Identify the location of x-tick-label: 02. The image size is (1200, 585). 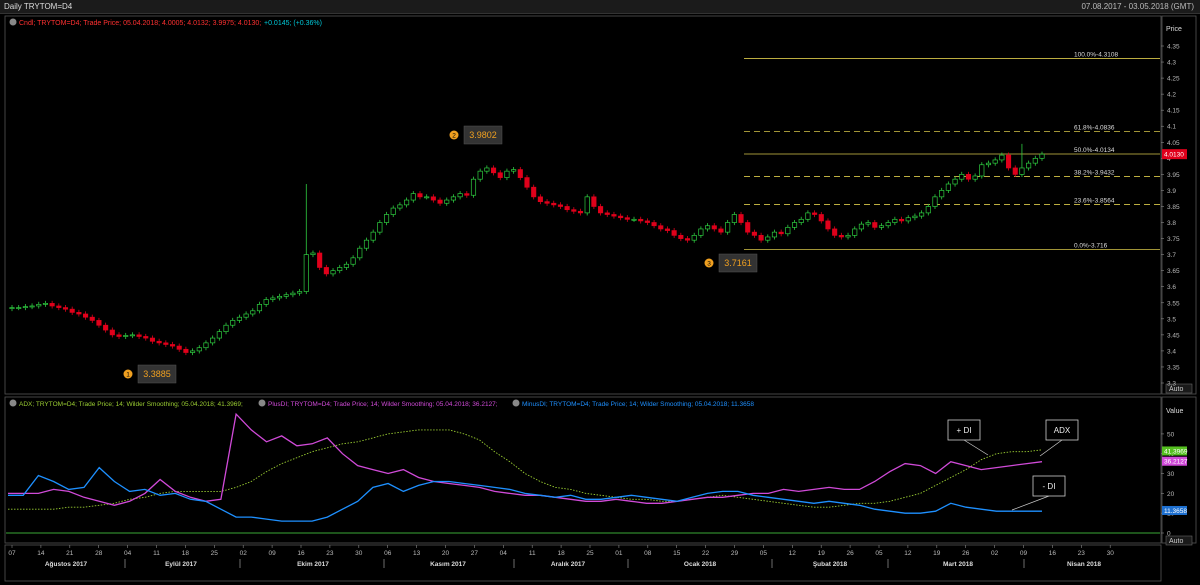
(244, 553).